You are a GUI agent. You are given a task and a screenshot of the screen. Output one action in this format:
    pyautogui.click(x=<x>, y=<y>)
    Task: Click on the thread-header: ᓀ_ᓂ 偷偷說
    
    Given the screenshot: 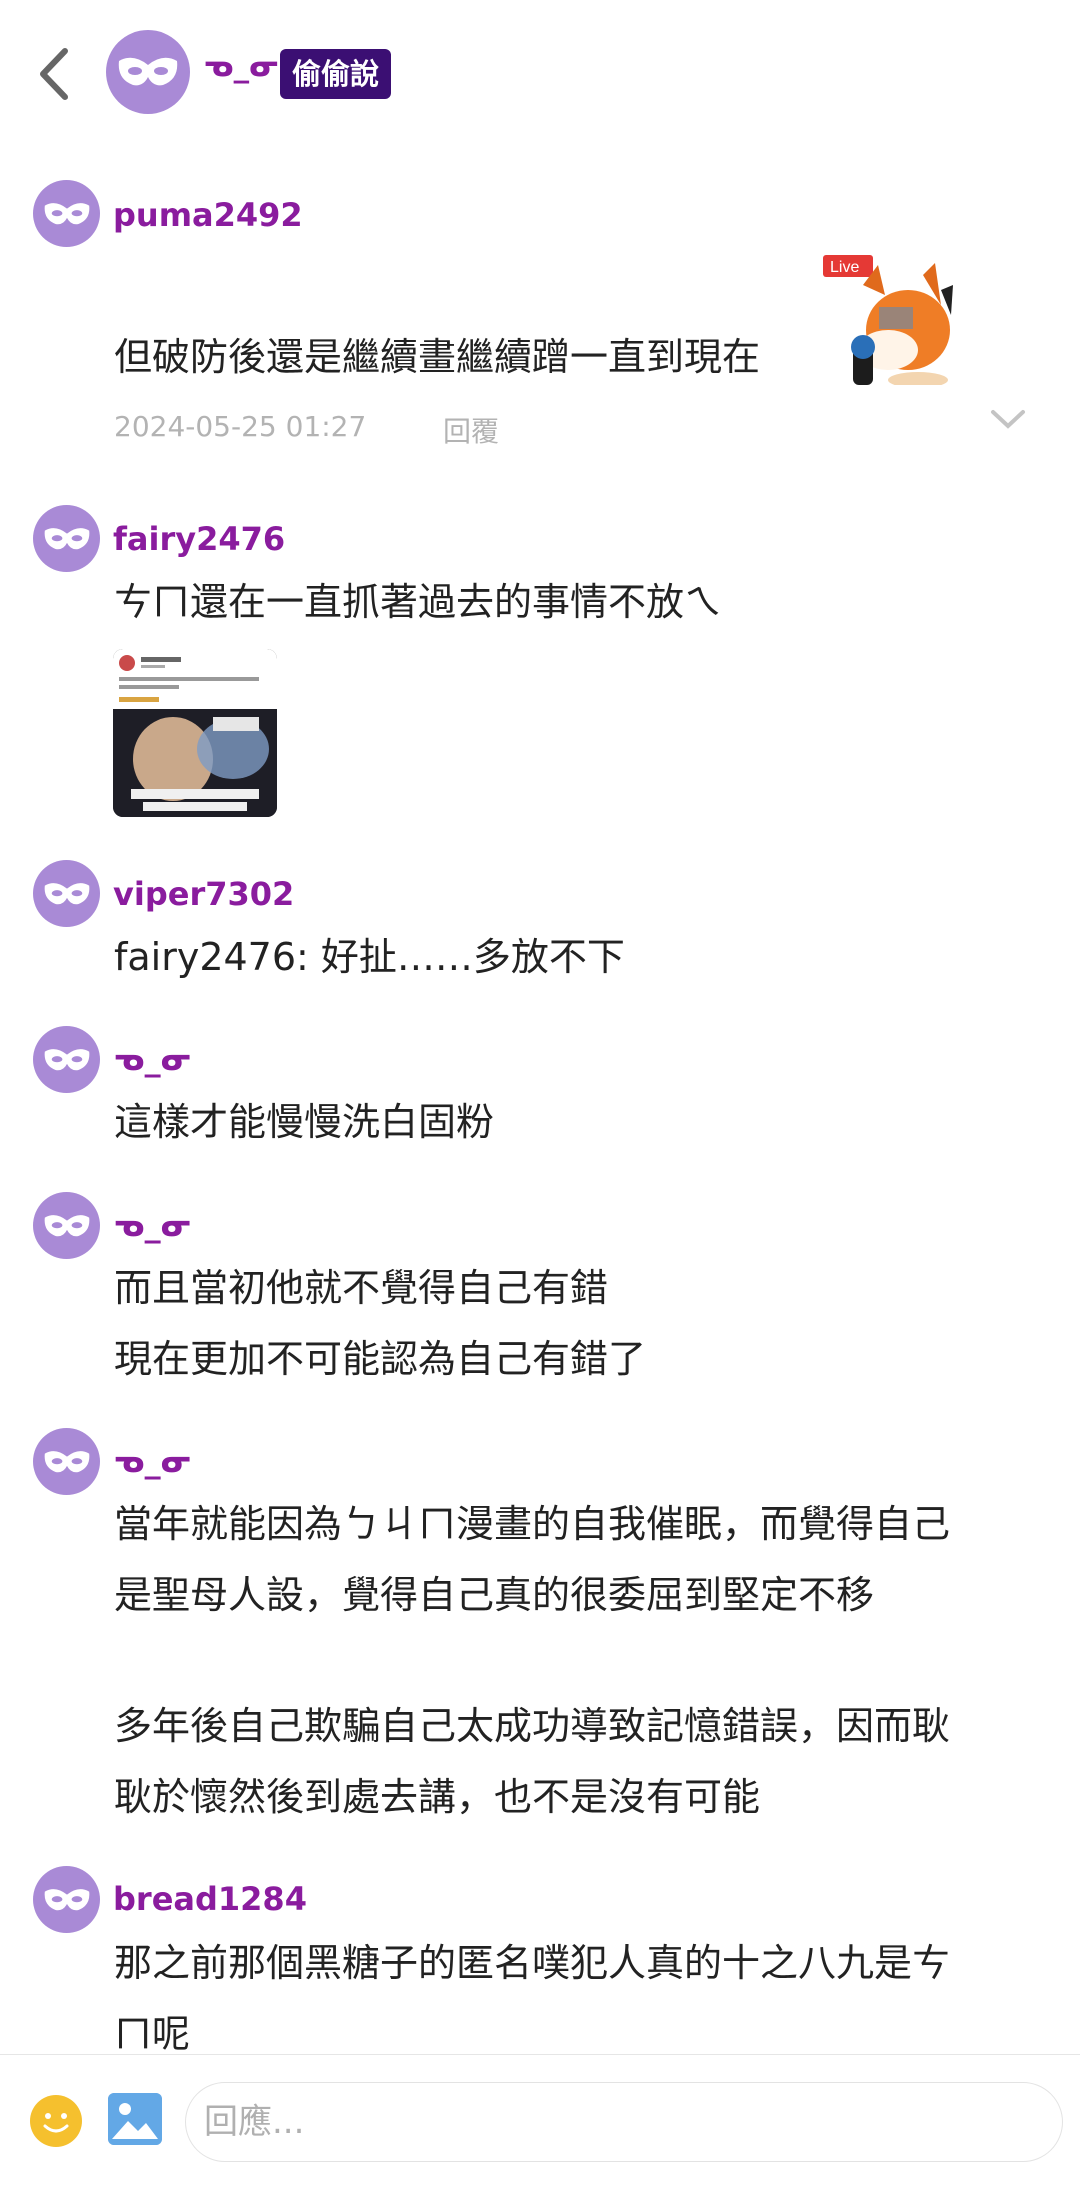 What is the action you would take?
    pyautogui.click(x=540, y=75)
    